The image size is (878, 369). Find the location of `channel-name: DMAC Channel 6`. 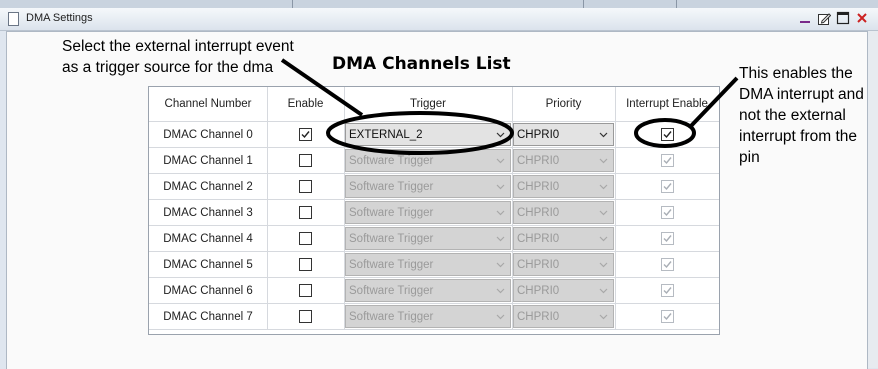

channel-name: DMAC Channel 6 is located at coordinates (208, 290).